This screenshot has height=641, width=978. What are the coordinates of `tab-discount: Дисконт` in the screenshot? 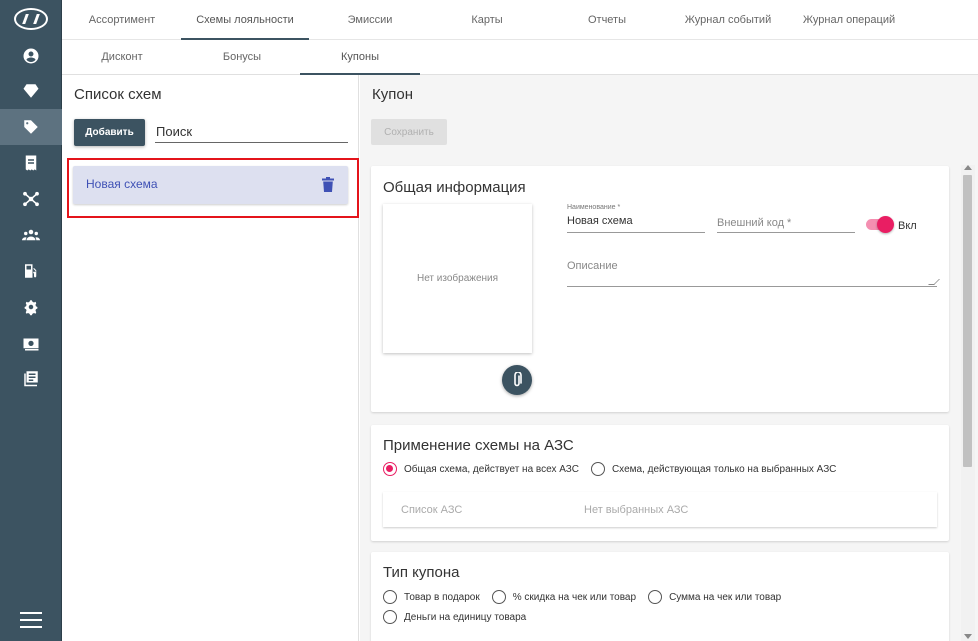 It's located at (122, 57).